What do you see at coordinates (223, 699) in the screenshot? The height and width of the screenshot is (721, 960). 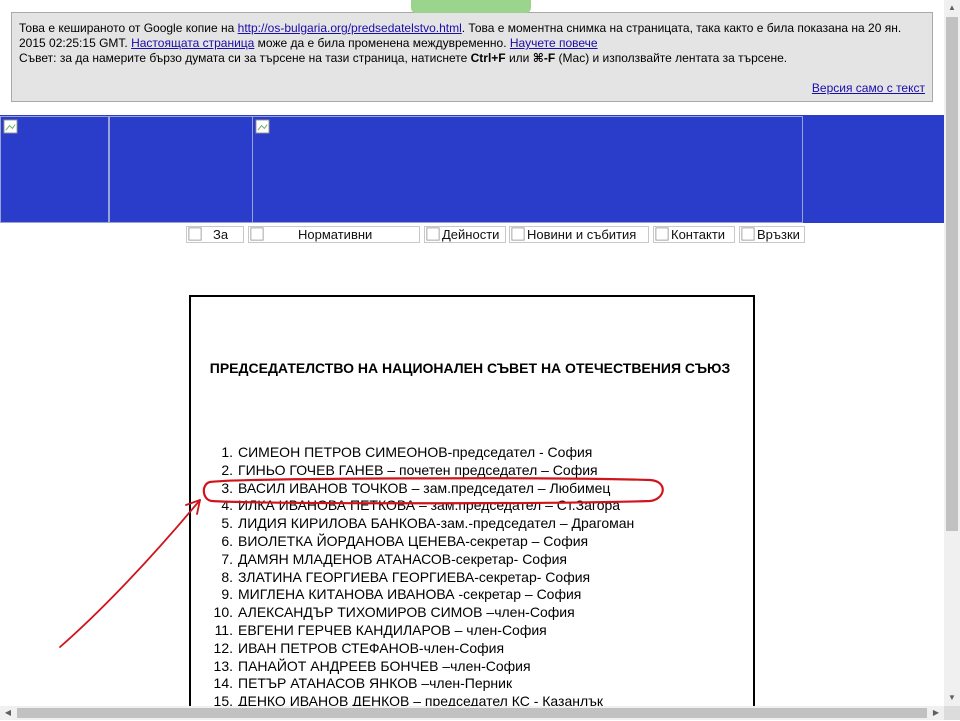 I see `list-item-number: 15.` at bounding box center [223, 699].